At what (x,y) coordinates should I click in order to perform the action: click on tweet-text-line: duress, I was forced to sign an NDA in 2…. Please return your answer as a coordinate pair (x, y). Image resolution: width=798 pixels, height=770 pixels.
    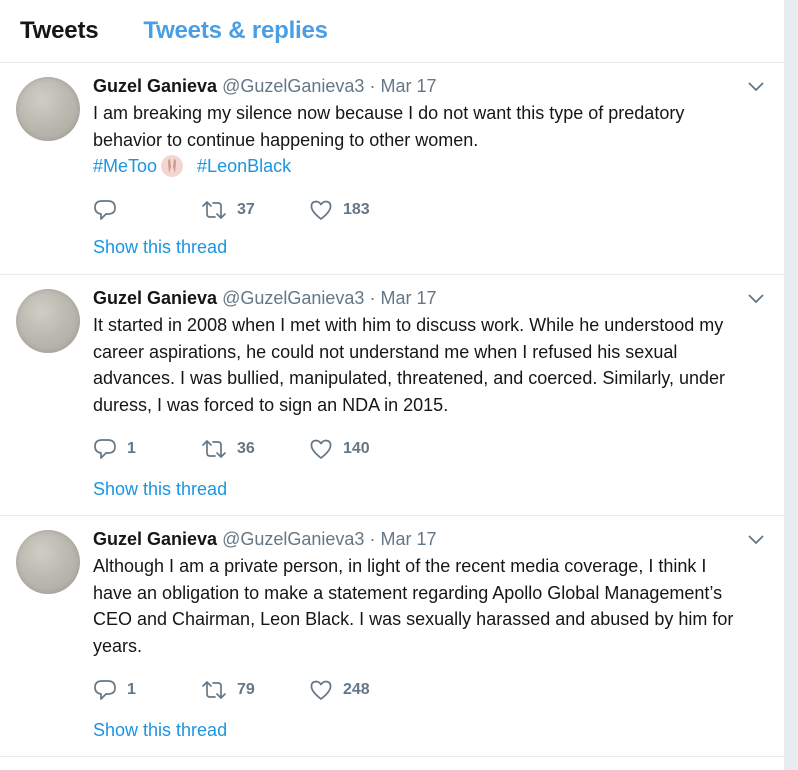
    Looking at the image, I should click on (271, 405).